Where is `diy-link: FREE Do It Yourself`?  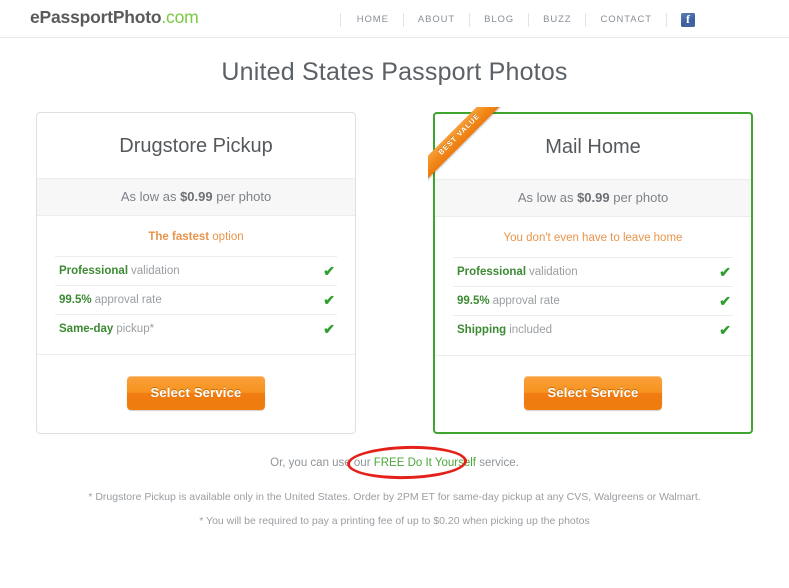 diy-link: FREE Do It Yourself is located at coordinates (425, 463).